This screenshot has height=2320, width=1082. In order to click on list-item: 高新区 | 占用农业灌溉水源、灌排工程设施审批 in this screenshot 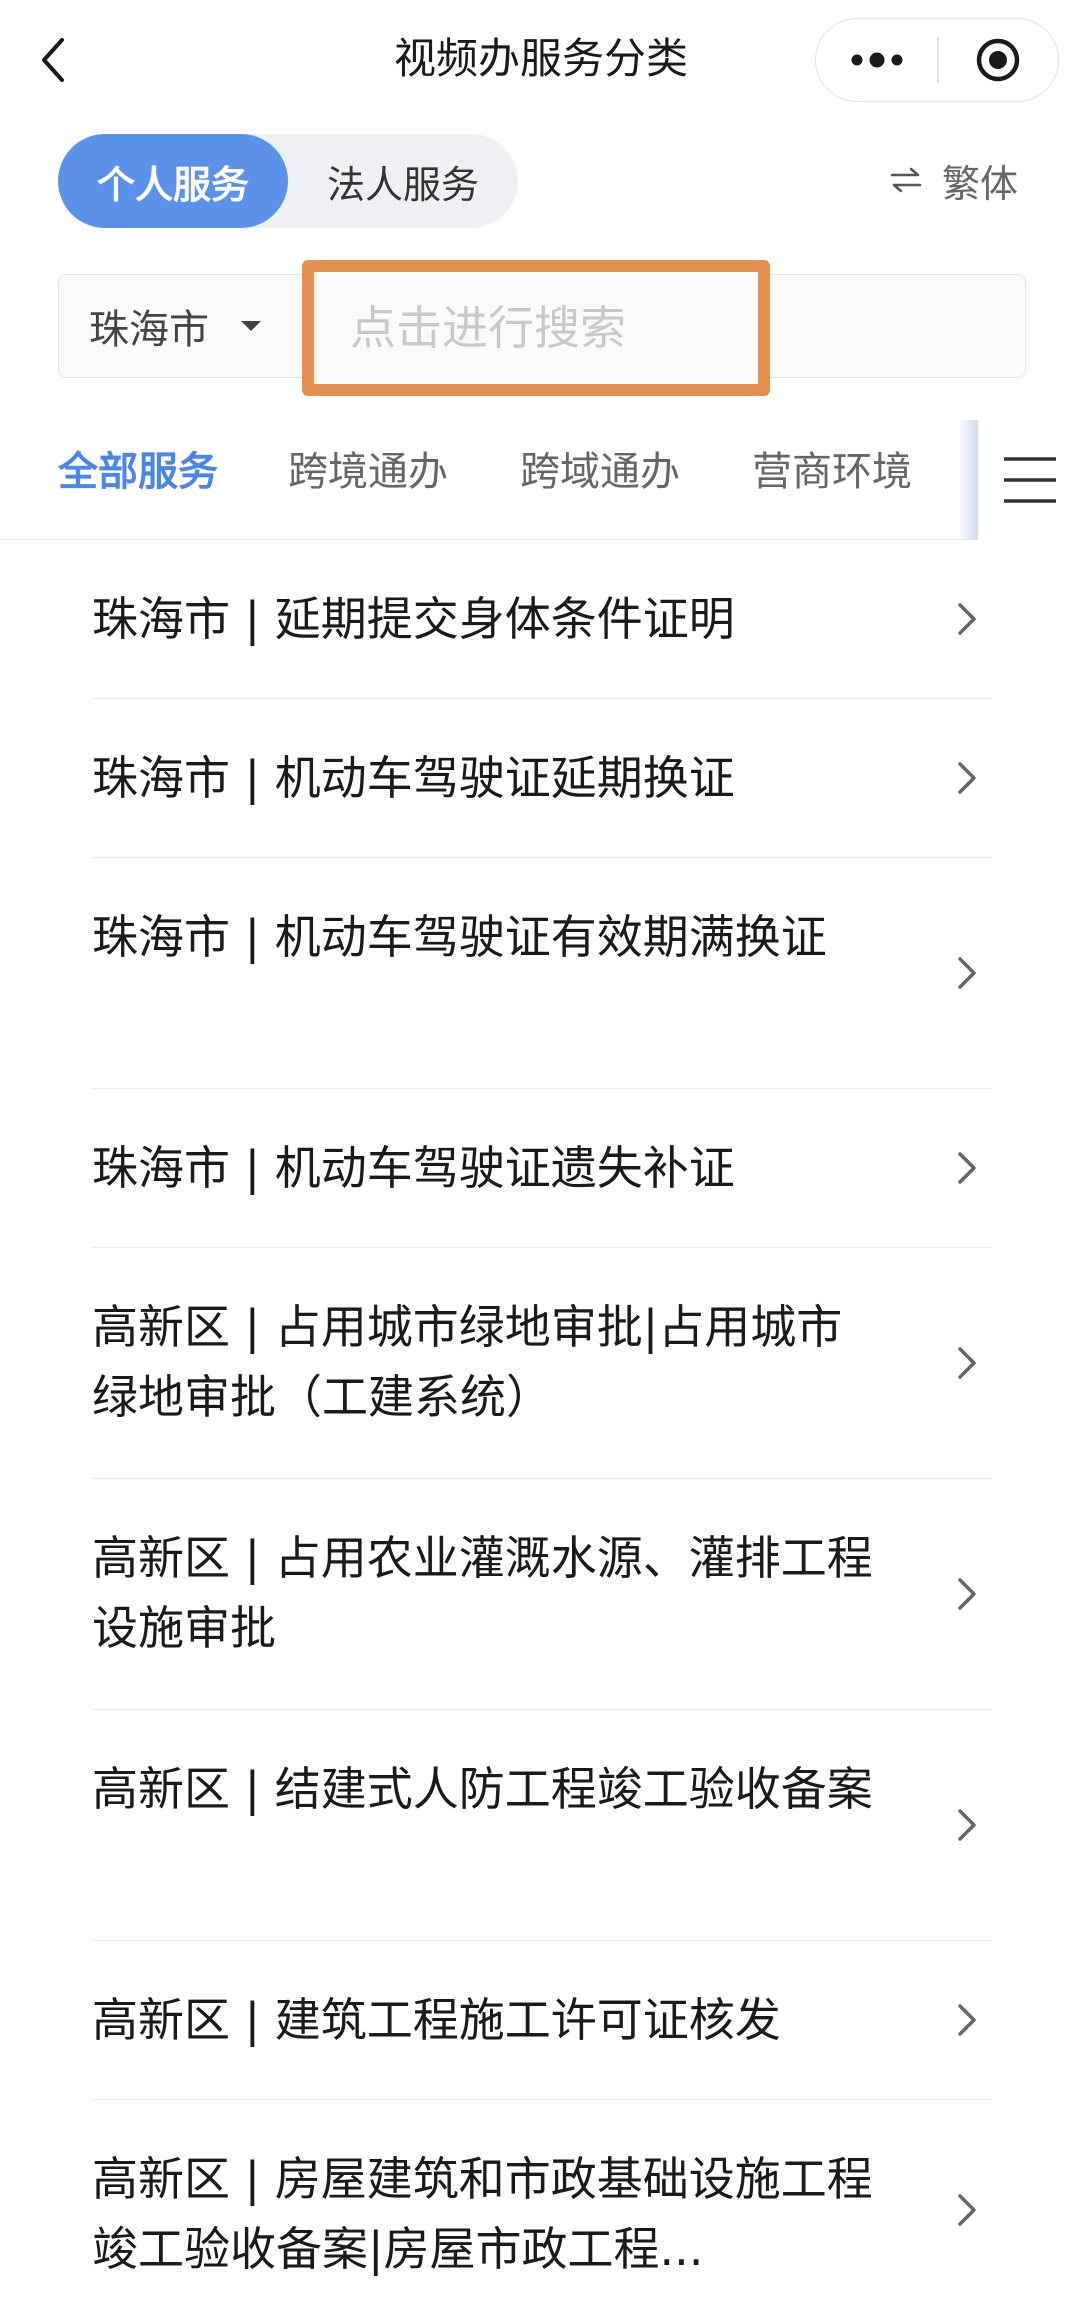, I will do `click(542, 1594)`.